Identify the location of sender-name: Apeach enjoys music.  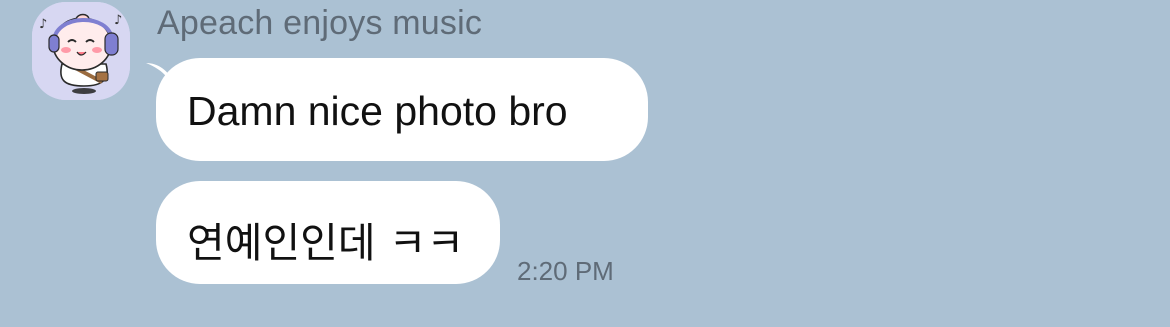
(320, 23).